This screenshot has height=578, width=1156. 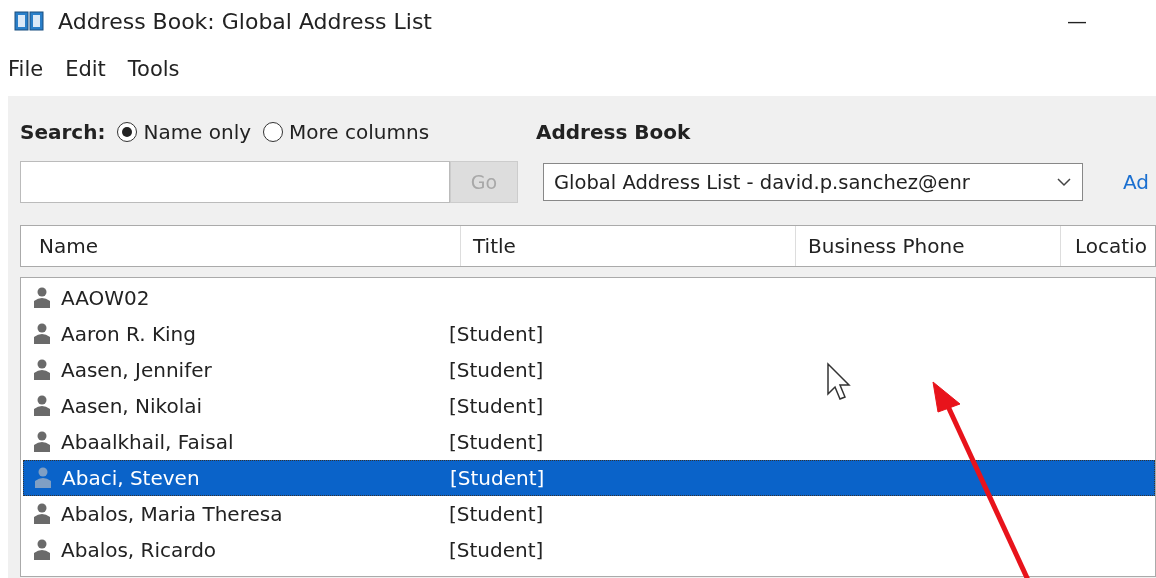 What do you see at coordinates (197, 132) in the screenshot?
I see `radio-label: Name only` at bounding box center [197, 132].